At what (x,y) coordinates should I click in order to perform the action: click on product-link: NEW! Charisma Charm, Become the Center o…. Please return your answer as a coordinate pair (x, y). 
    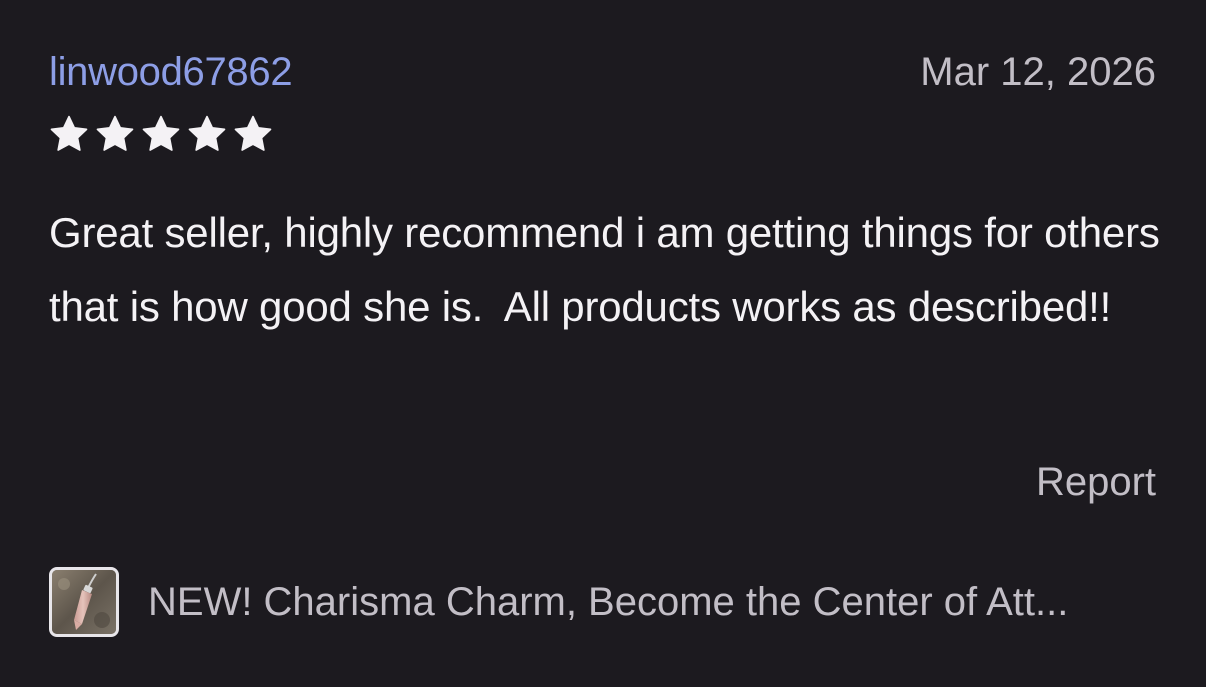
    Looking at the image, I should click on (604, 602).